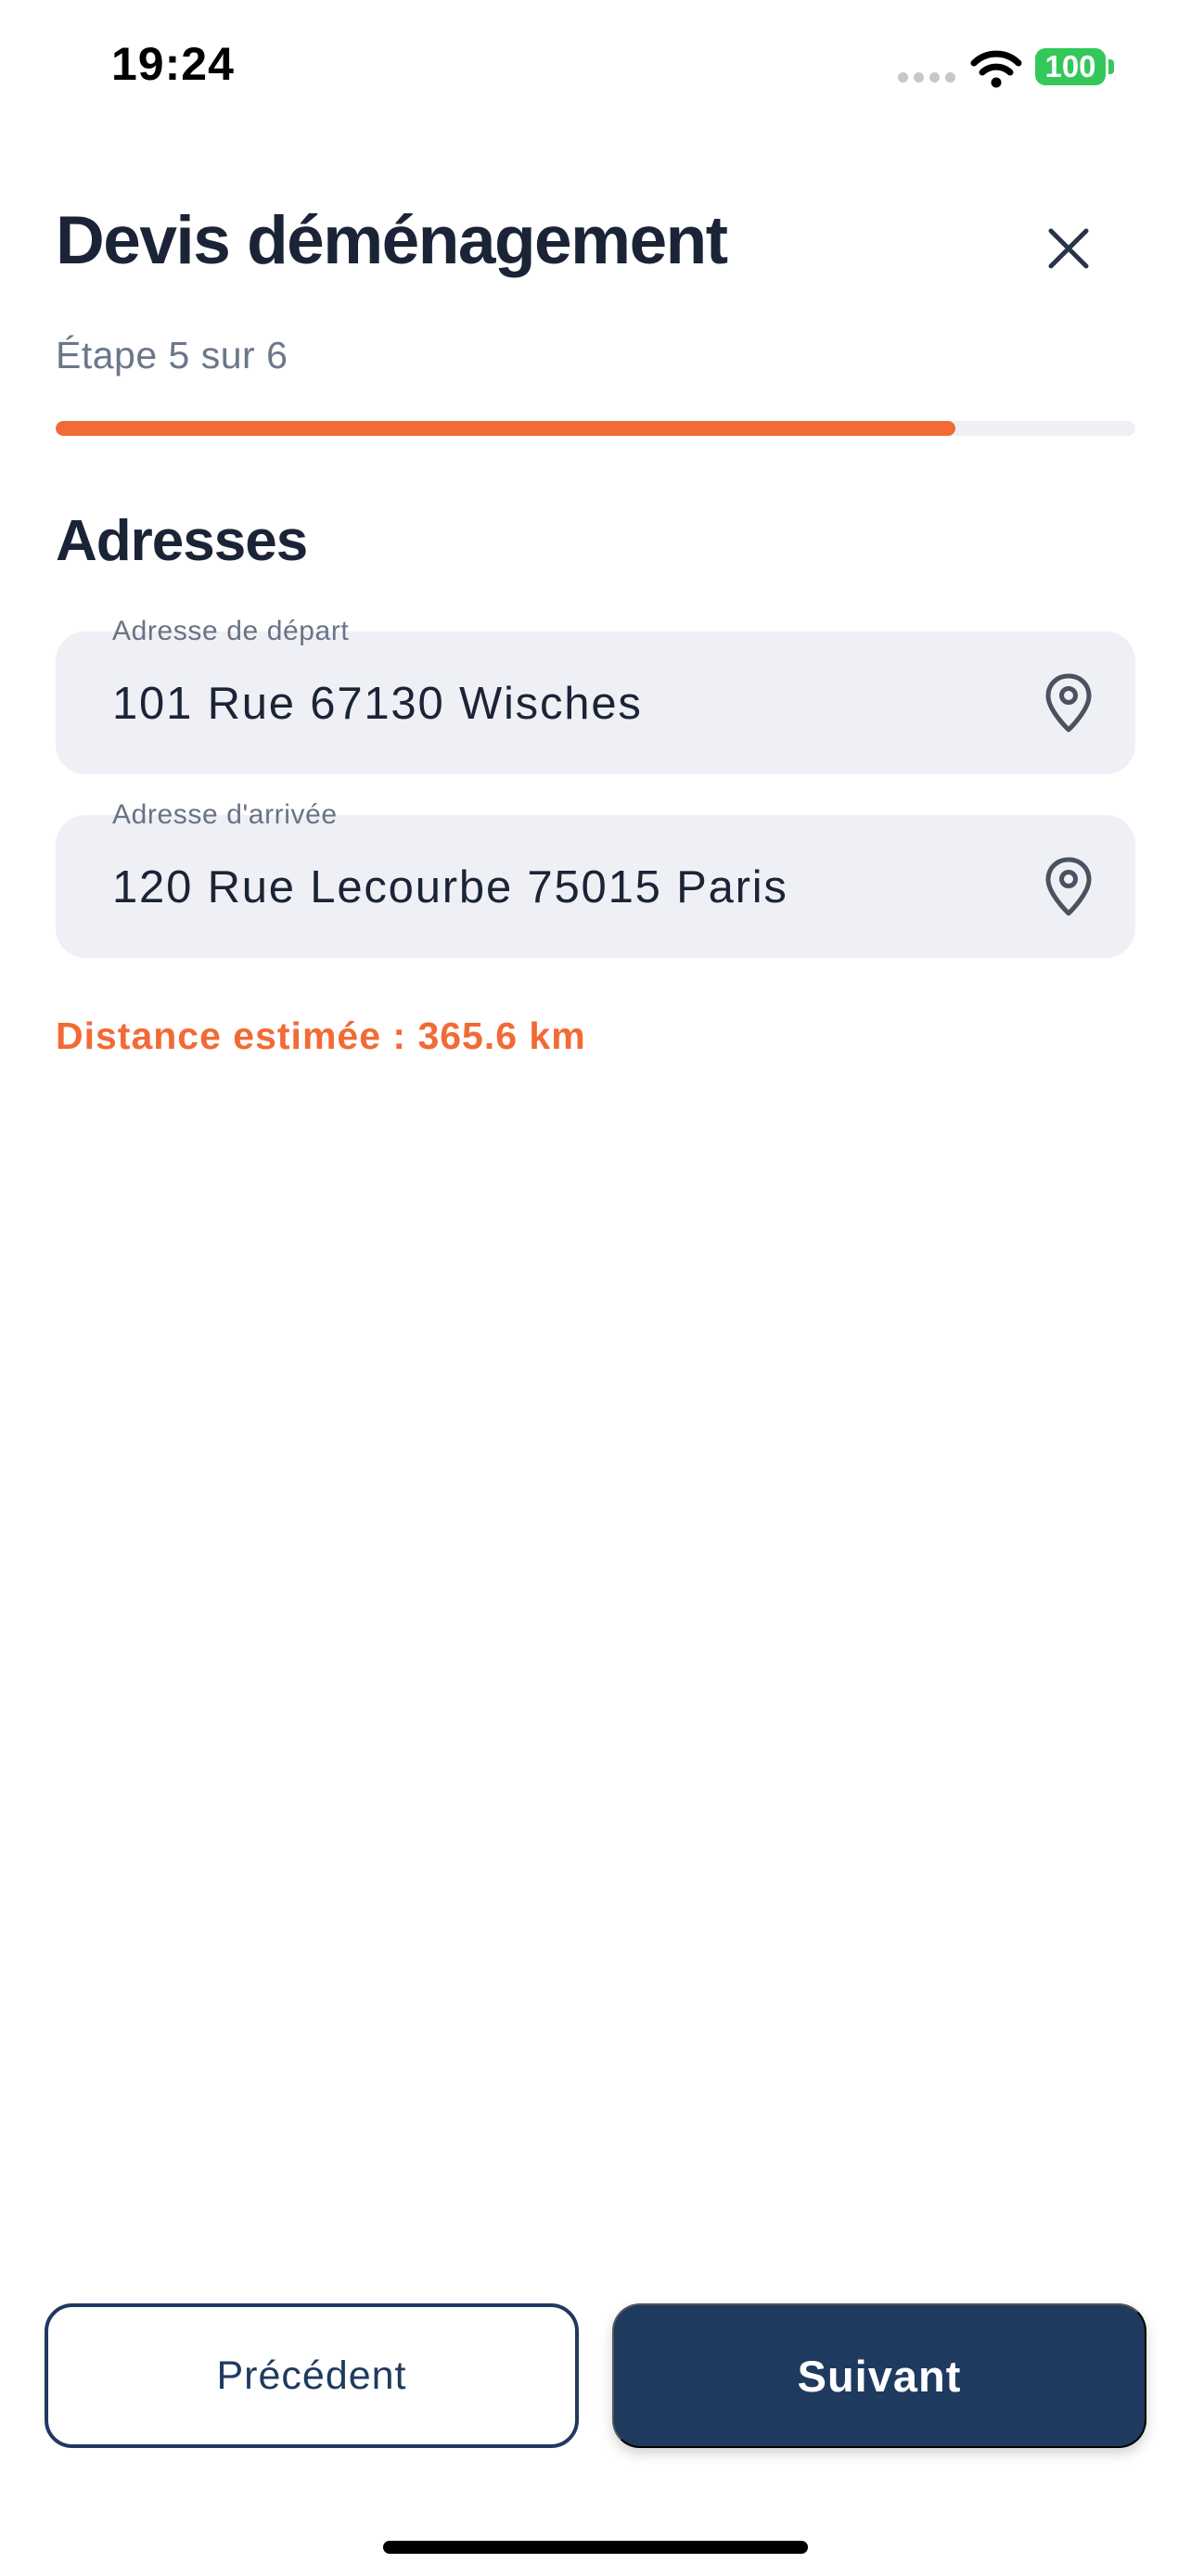 Image resolution: width=1191 pixels, height=2576 pixels. I want to click on page-title: Devis déménagement, so click(392, 241).